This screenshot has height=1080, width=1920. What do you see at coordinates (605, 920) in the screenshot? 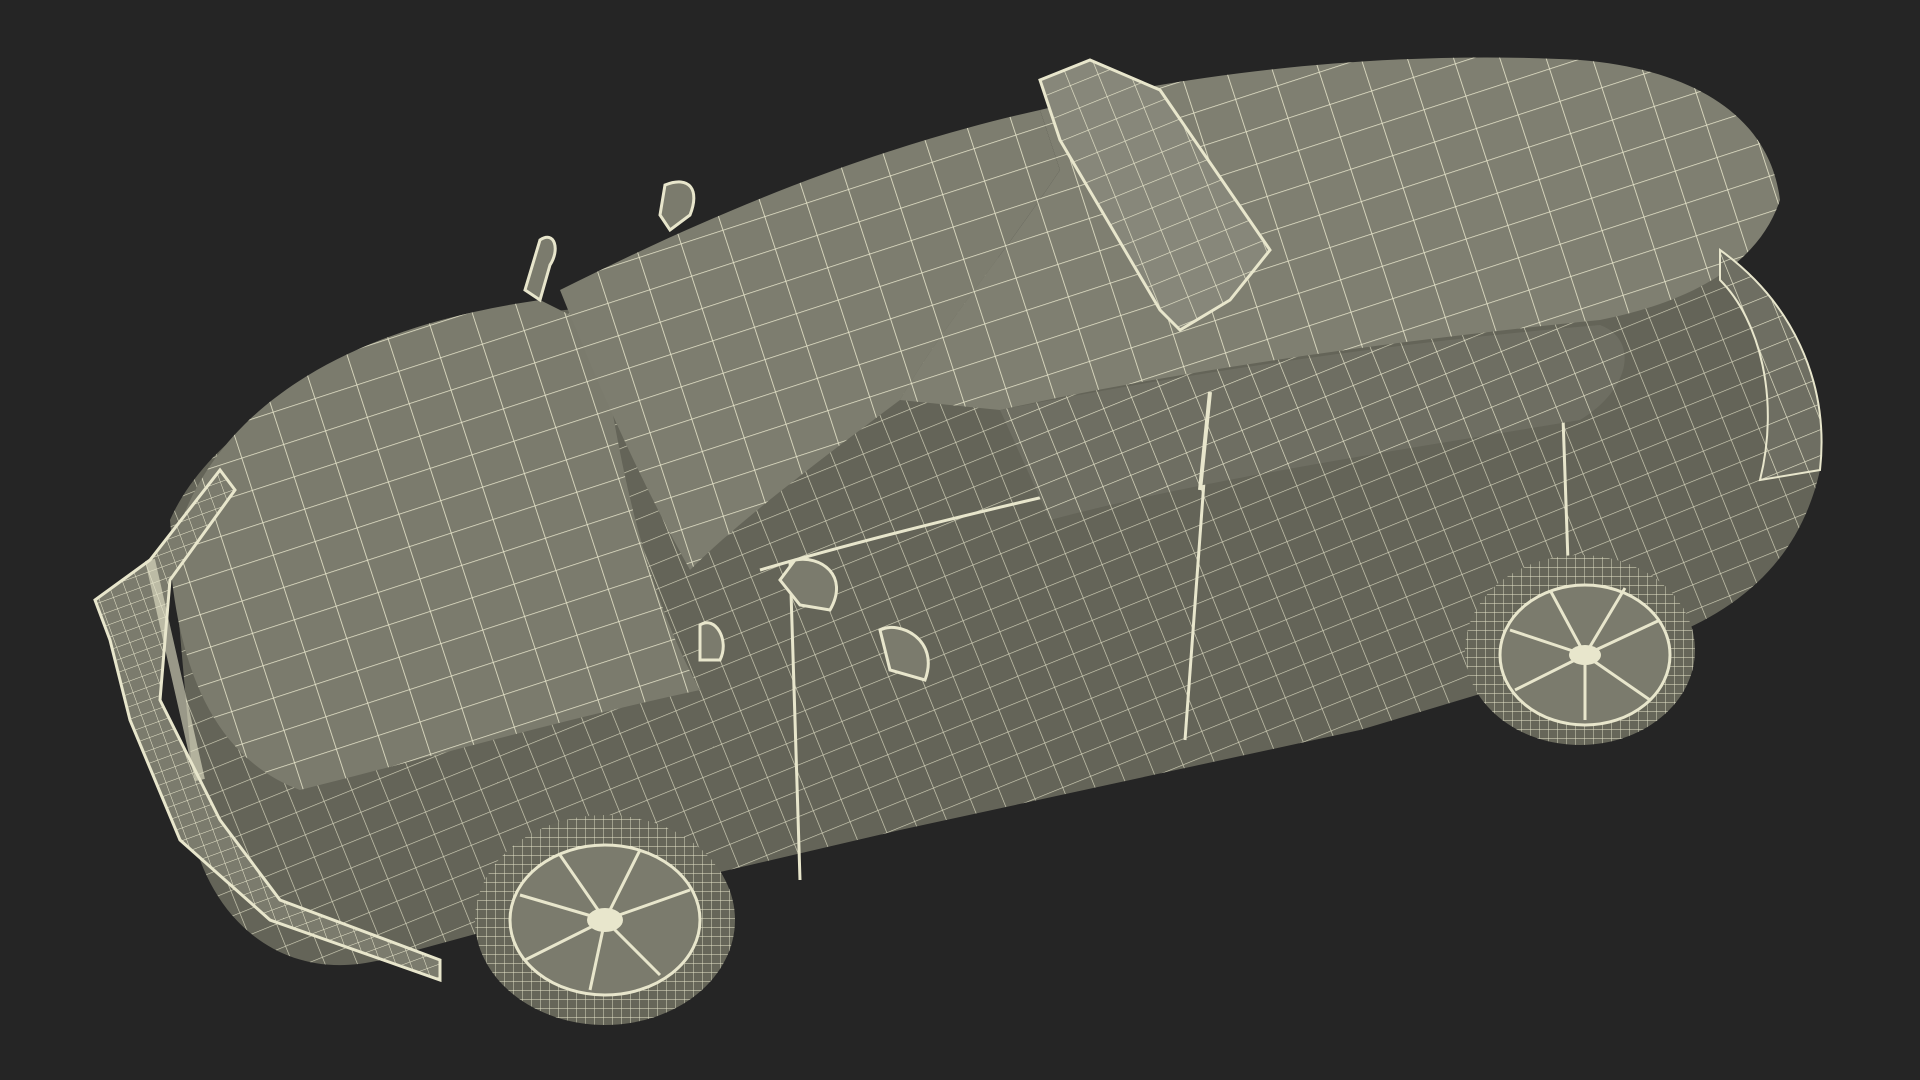
I see `front-wheel` at bounding box center [605, 920].